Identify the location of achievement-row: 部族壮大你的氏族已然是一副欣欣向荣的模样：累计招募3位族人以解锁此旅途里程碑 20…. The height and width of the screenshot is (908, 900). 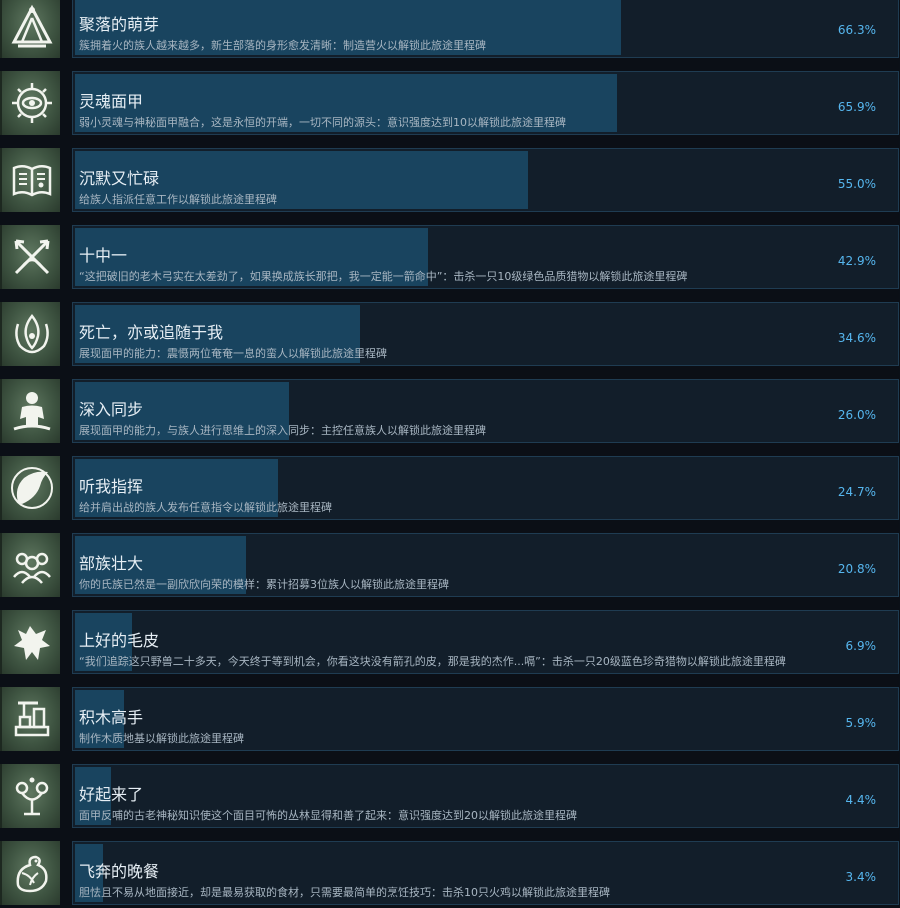
(450, 565).